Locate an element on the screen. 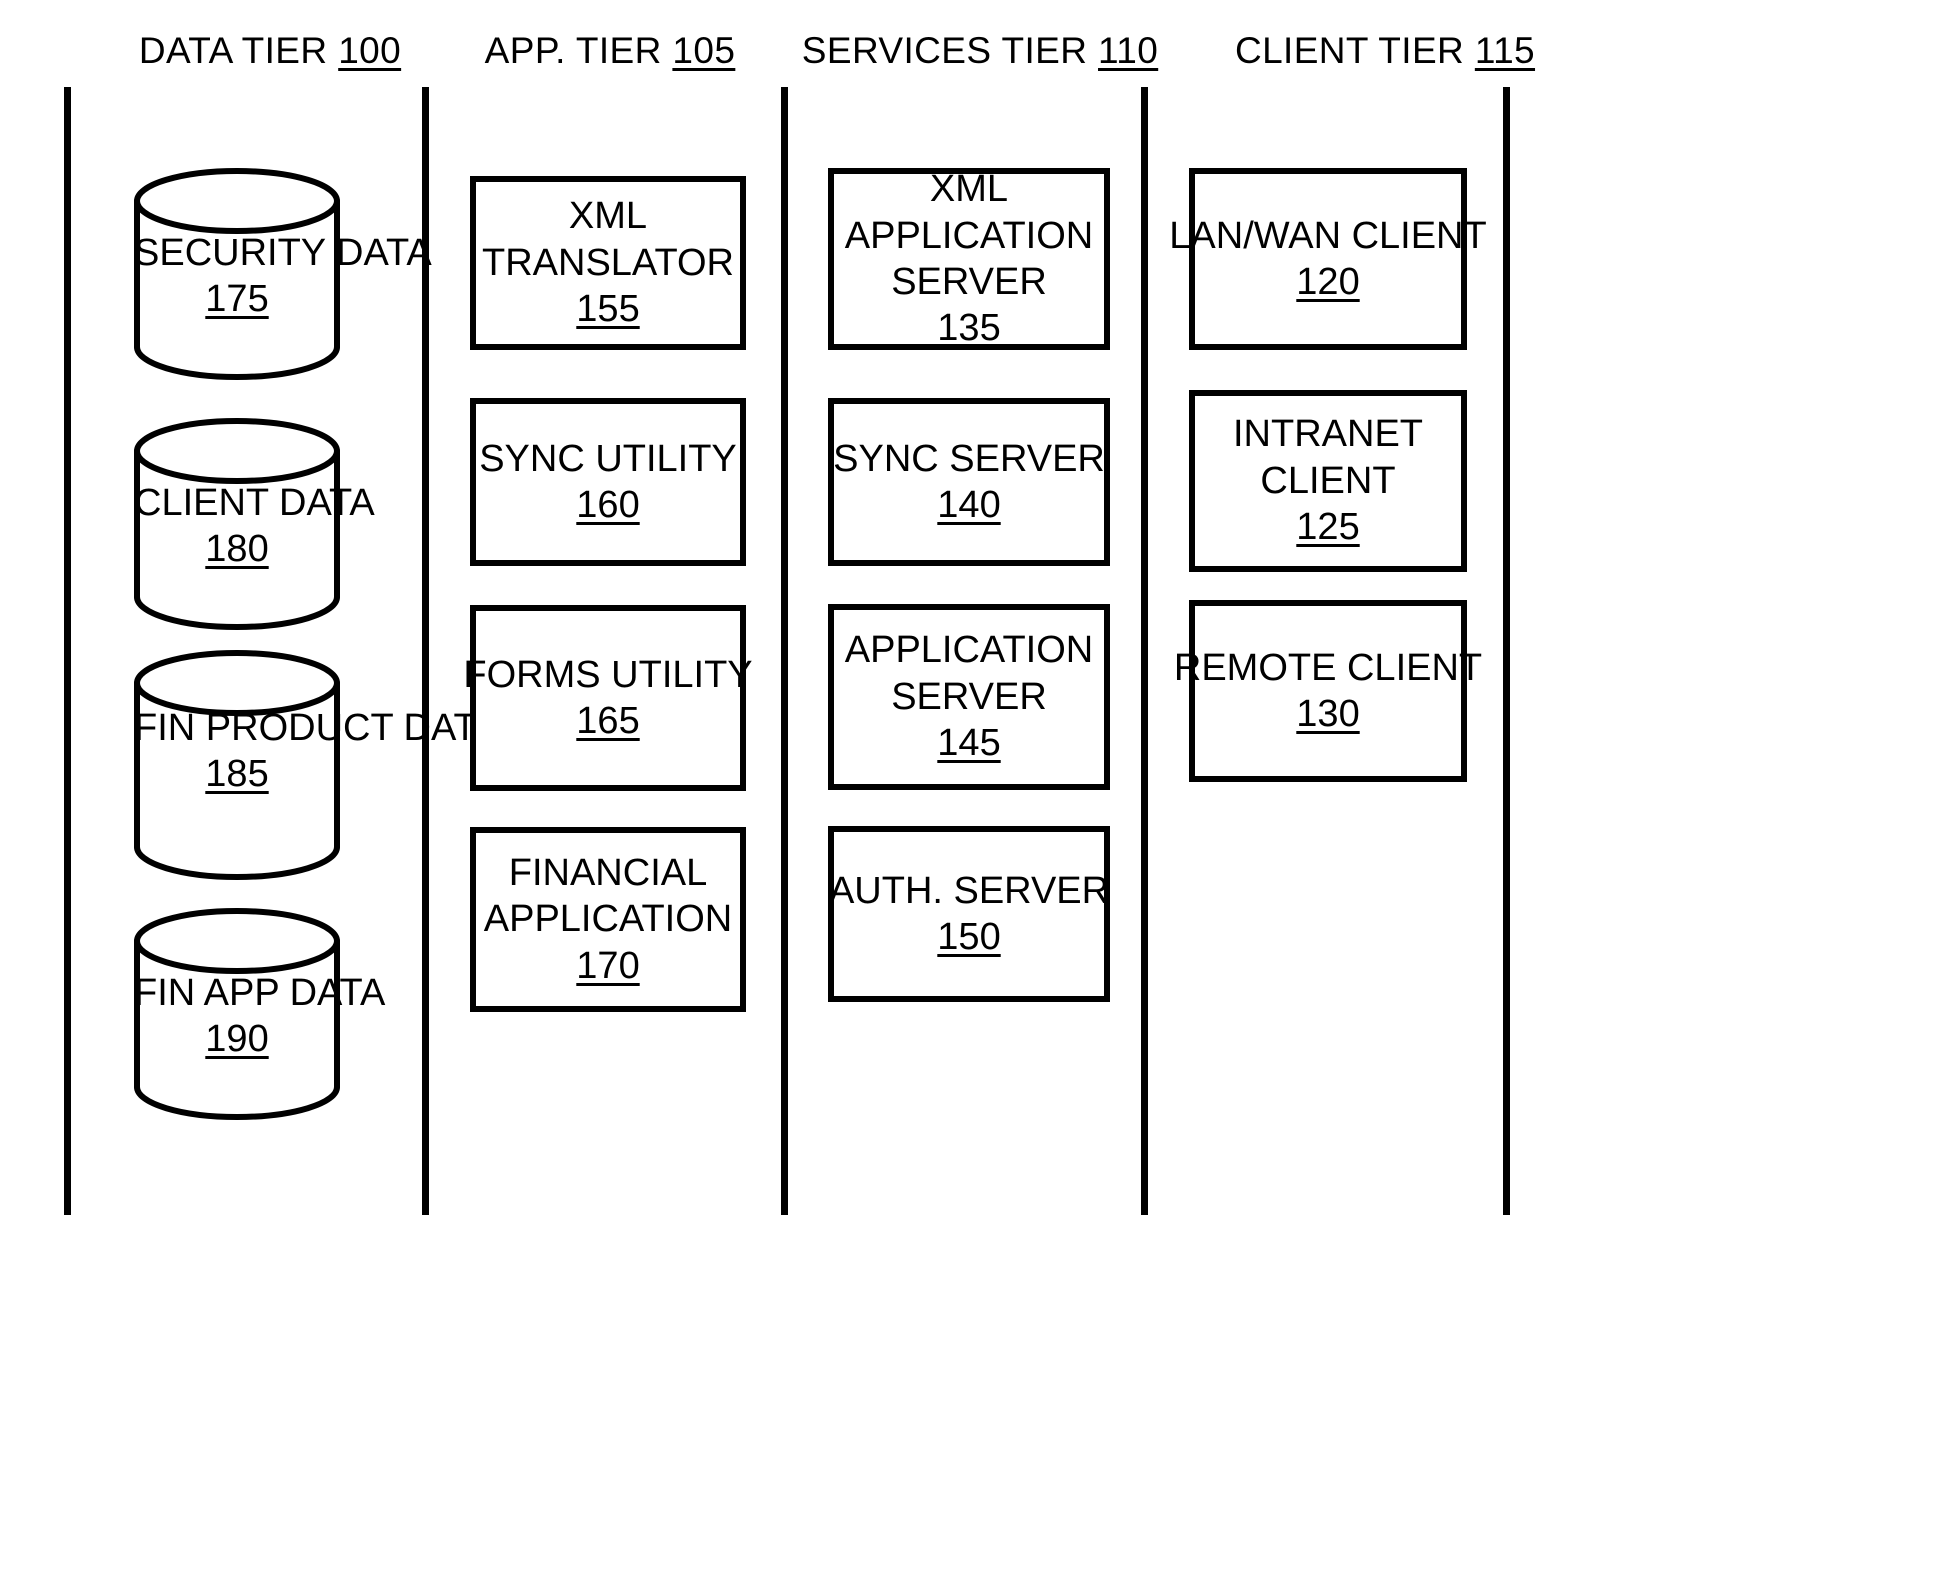  column-header-number: 110 is located at coordinates (1128, 50).